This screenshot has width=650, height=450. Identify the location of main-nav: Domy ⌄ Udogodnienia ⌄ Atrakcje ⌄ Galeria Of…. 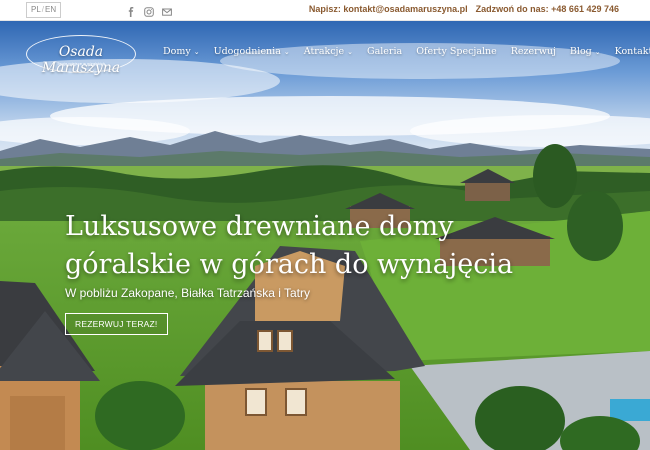
(406, 51).